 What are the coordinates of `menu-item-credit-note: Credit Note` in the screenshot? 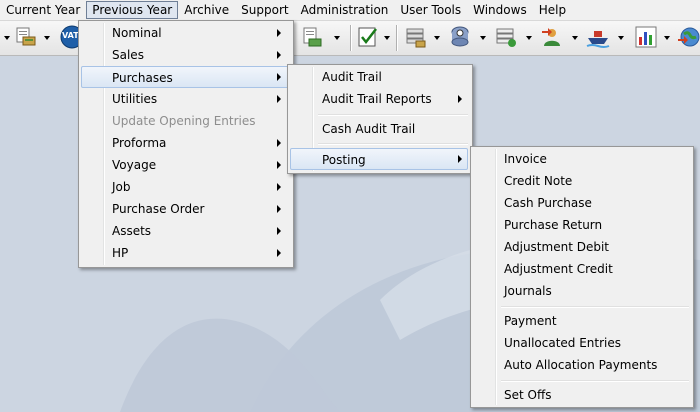 It's located at (581, 181).